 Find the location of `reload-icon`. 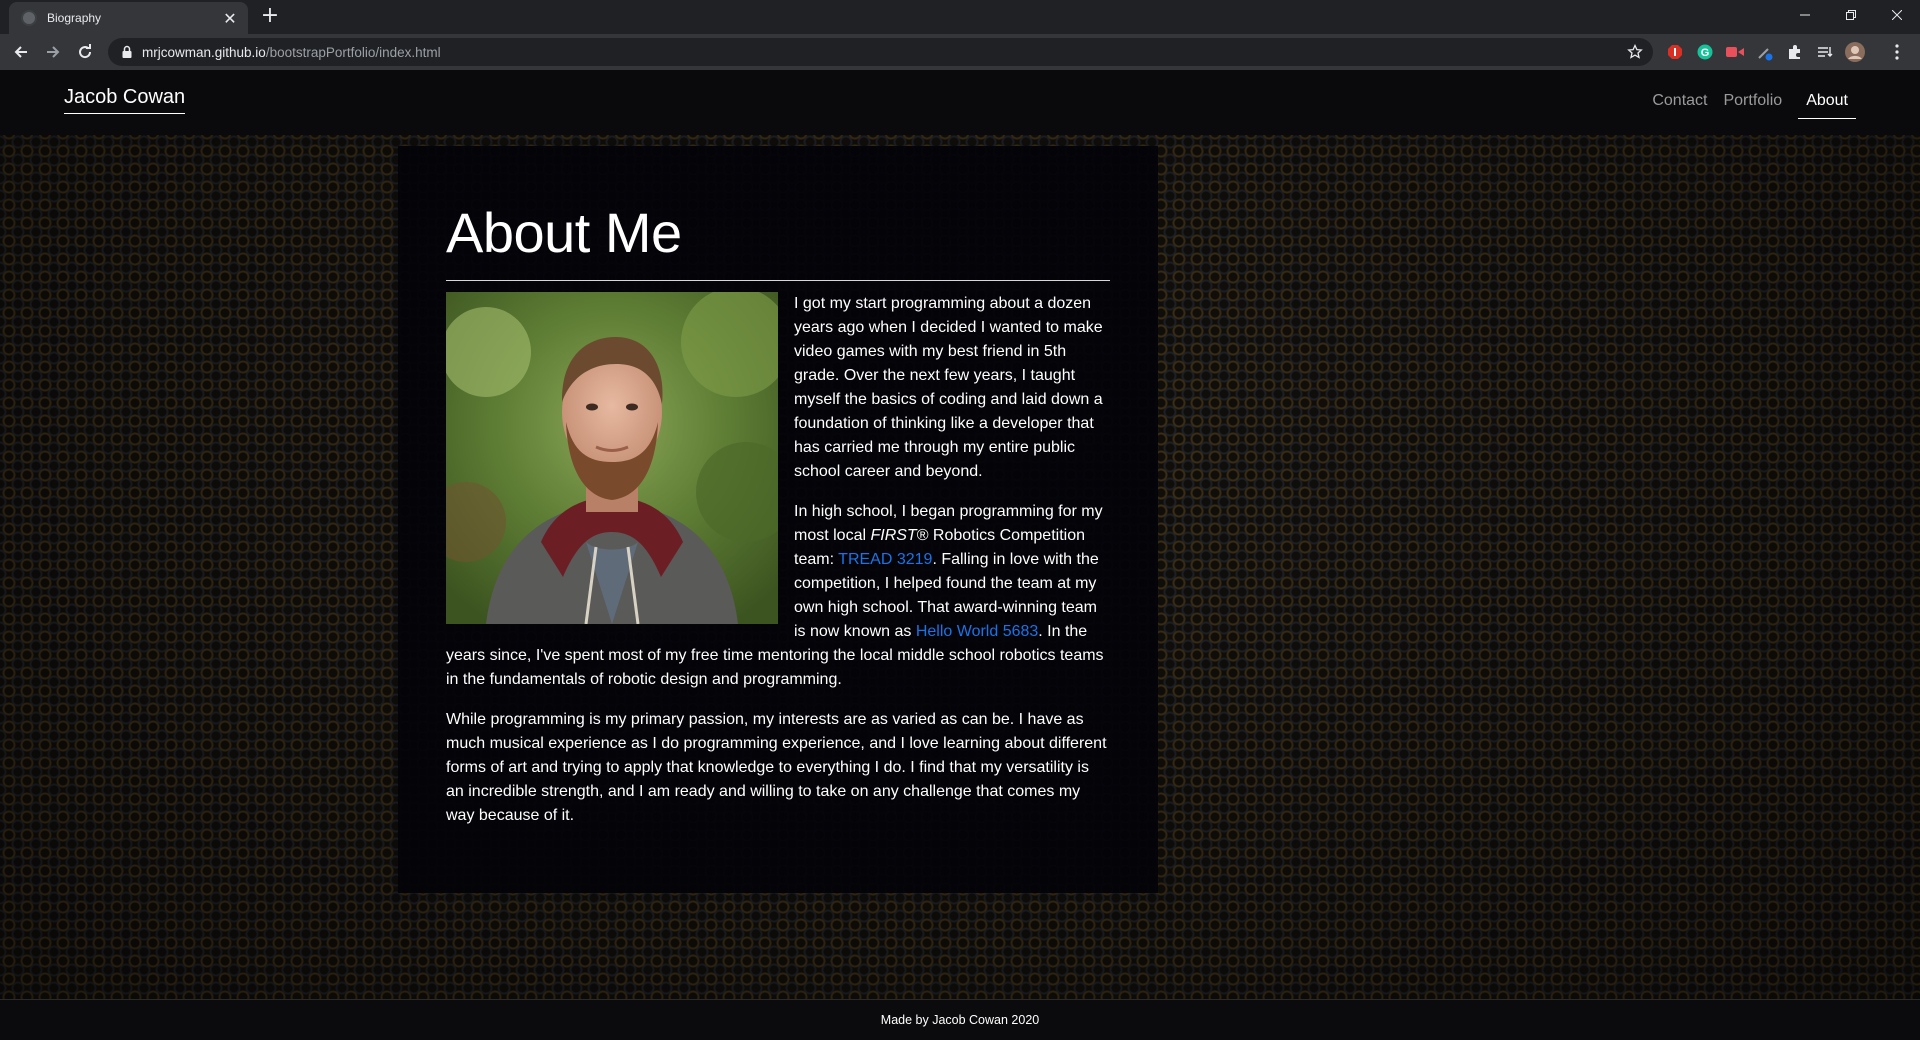

reload-icon is located at coordinates (85, 52).